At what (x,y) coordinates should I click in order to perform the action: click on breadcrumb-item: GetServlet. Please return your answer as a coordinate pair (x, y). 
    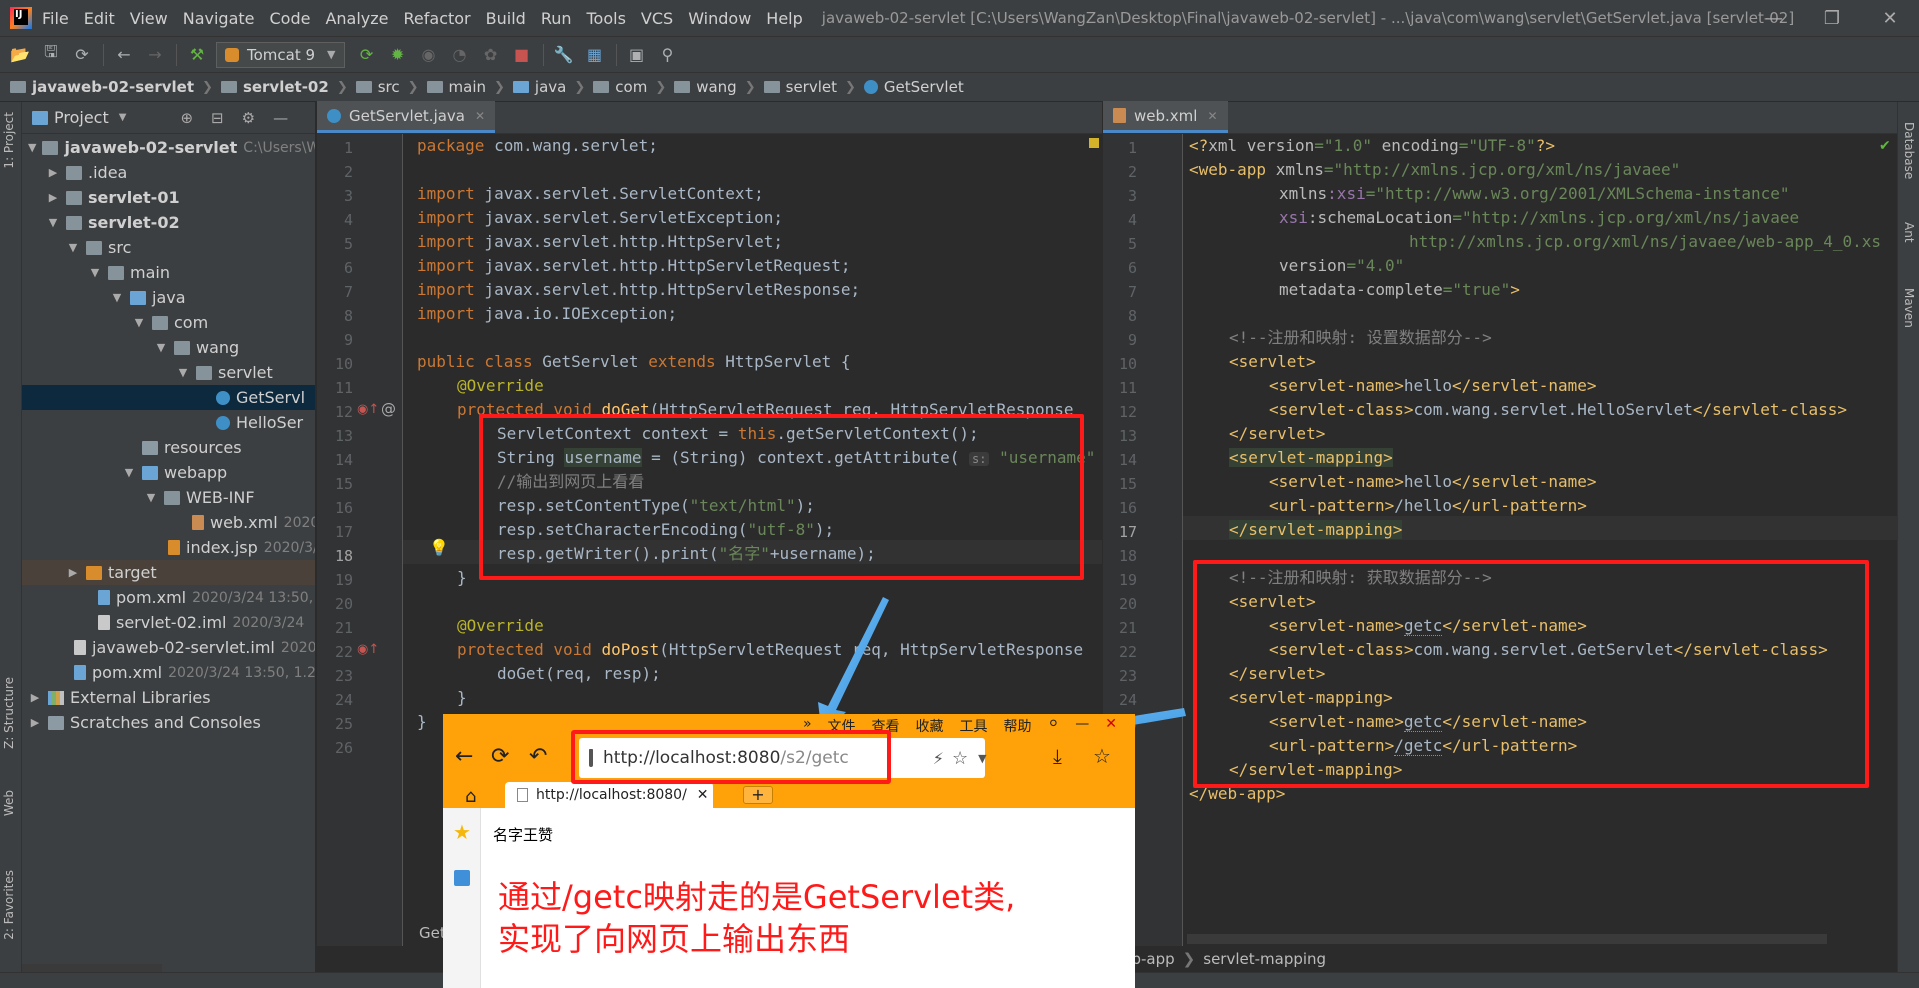
    Looking at the image, I should click on (913, 87).